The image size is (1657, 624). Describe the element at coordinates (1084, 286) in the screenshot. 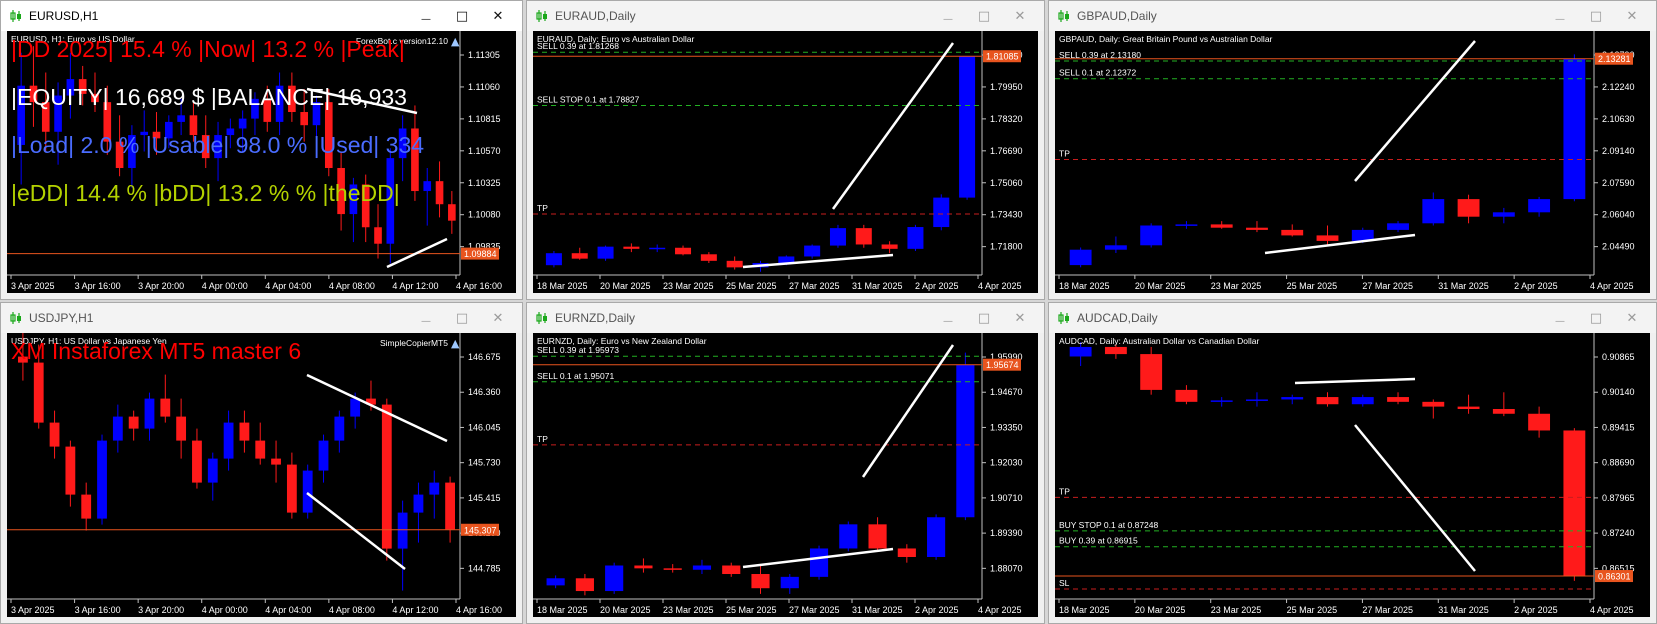

I see `time-tick-label: 18 Mar 2025` at that location.